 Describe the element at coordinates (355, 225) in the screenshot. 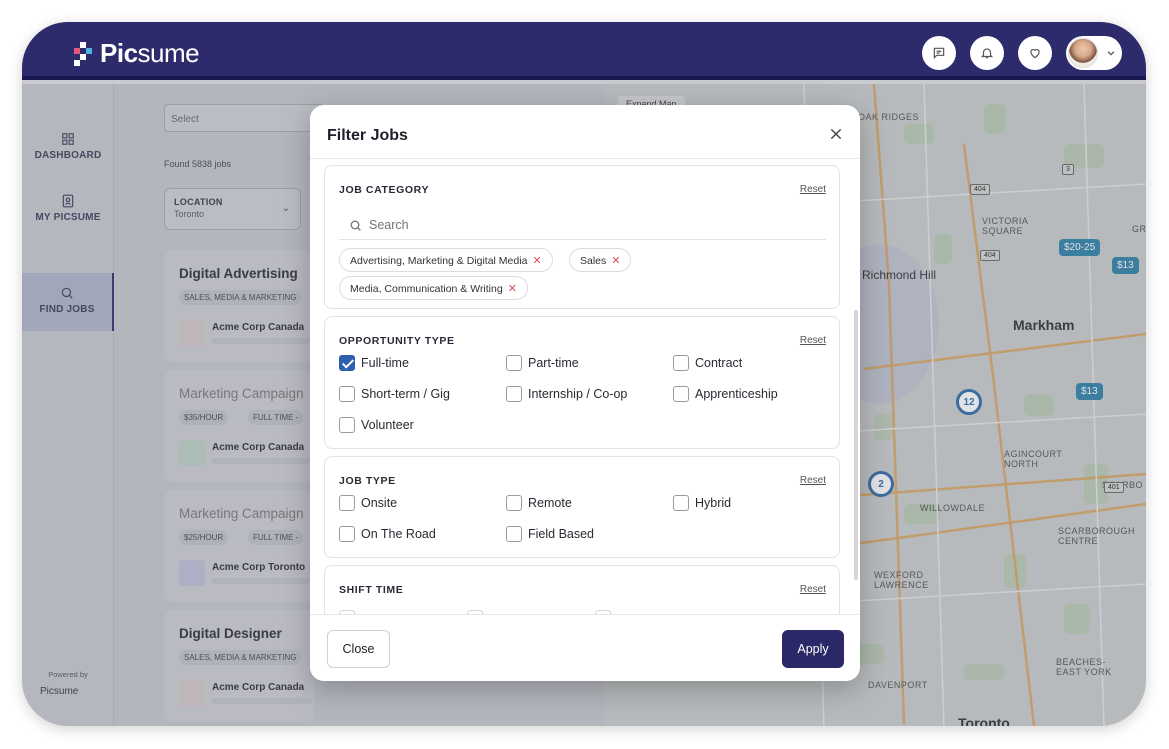

I see `search-icon` at that location.